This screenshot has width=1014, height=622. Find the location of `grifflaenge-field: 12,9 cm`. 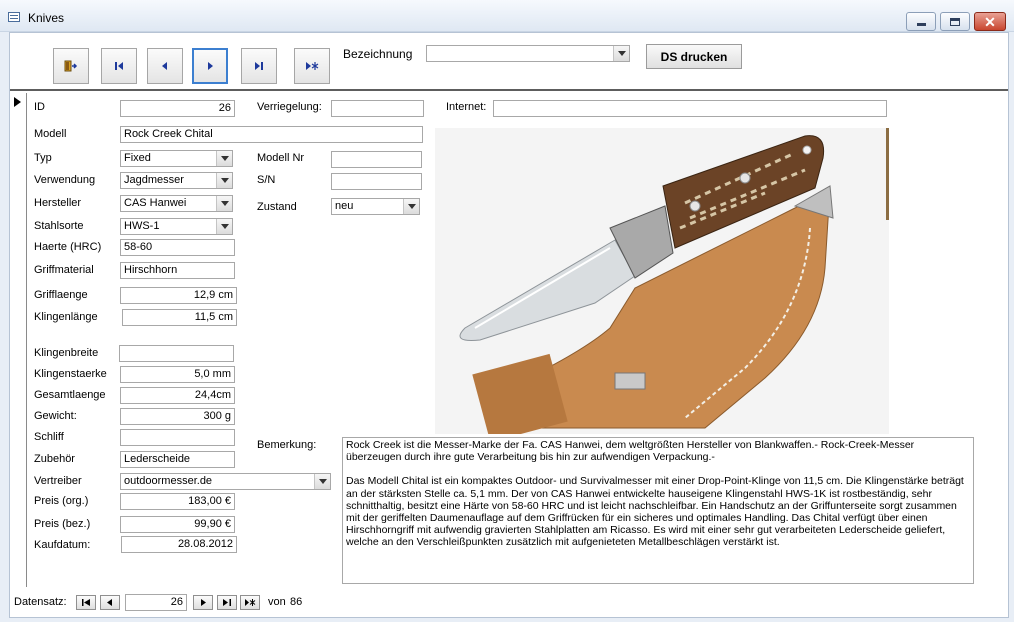

grifflaenge-field: 12,9 cm is located at coordinates (178, 295).